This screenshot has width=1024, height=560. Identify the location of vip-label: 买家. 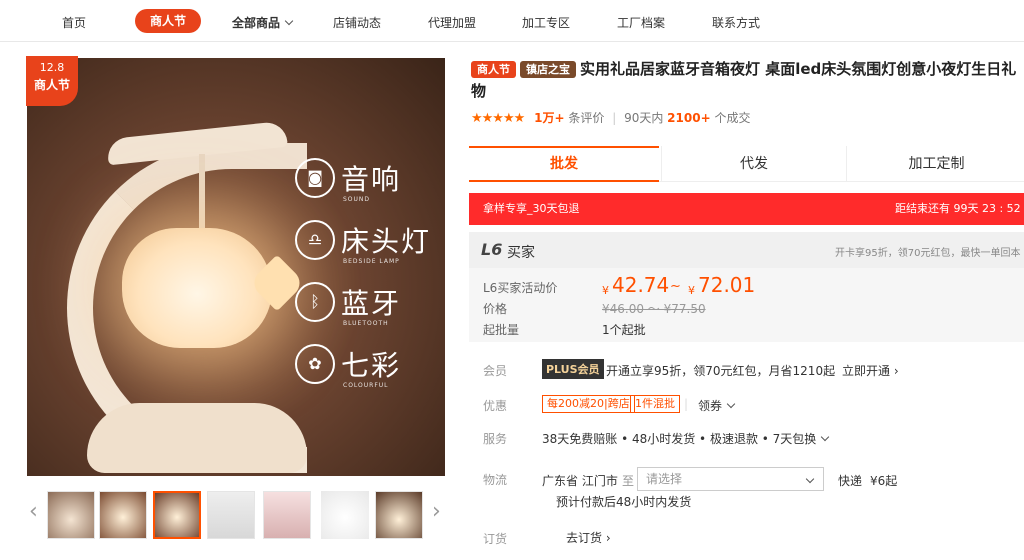
(521, 253).